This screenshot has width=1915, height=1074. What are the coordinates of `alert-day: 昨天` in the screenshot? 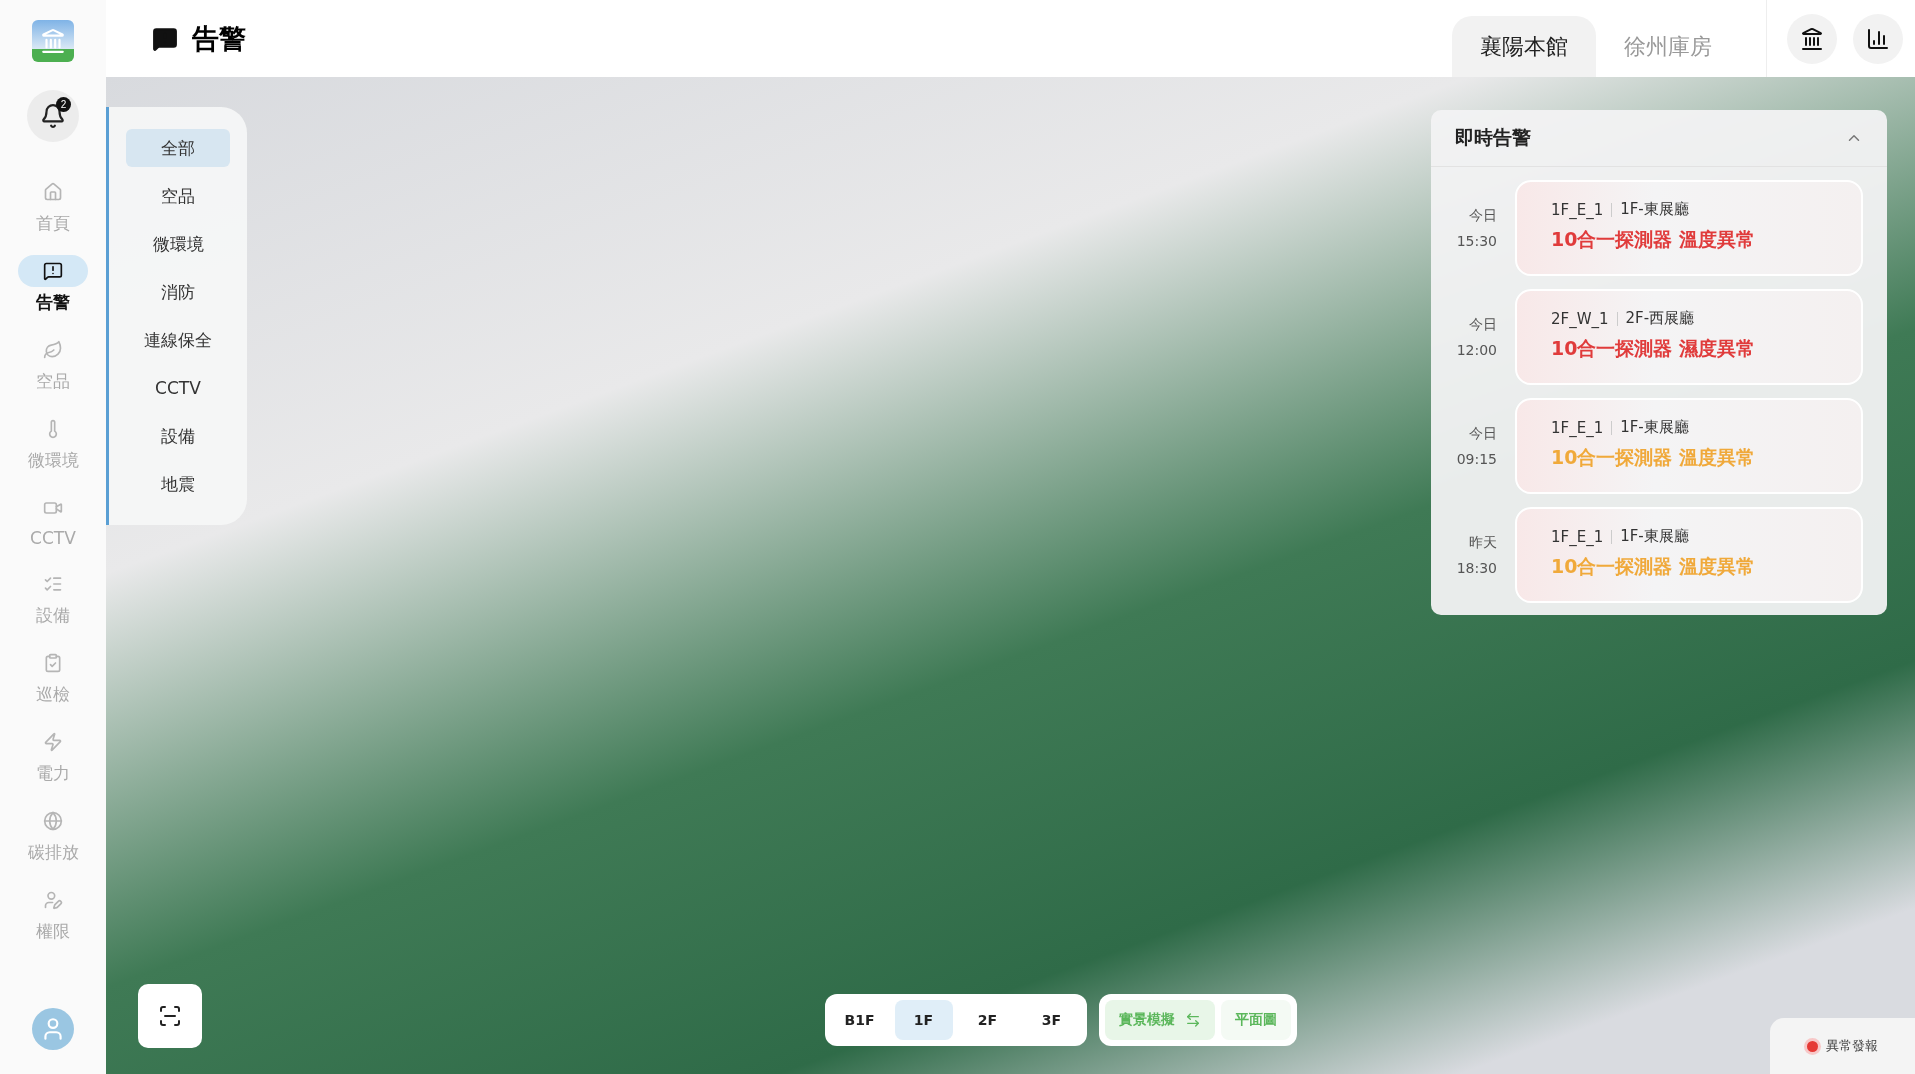 It's located at (1483, 543).